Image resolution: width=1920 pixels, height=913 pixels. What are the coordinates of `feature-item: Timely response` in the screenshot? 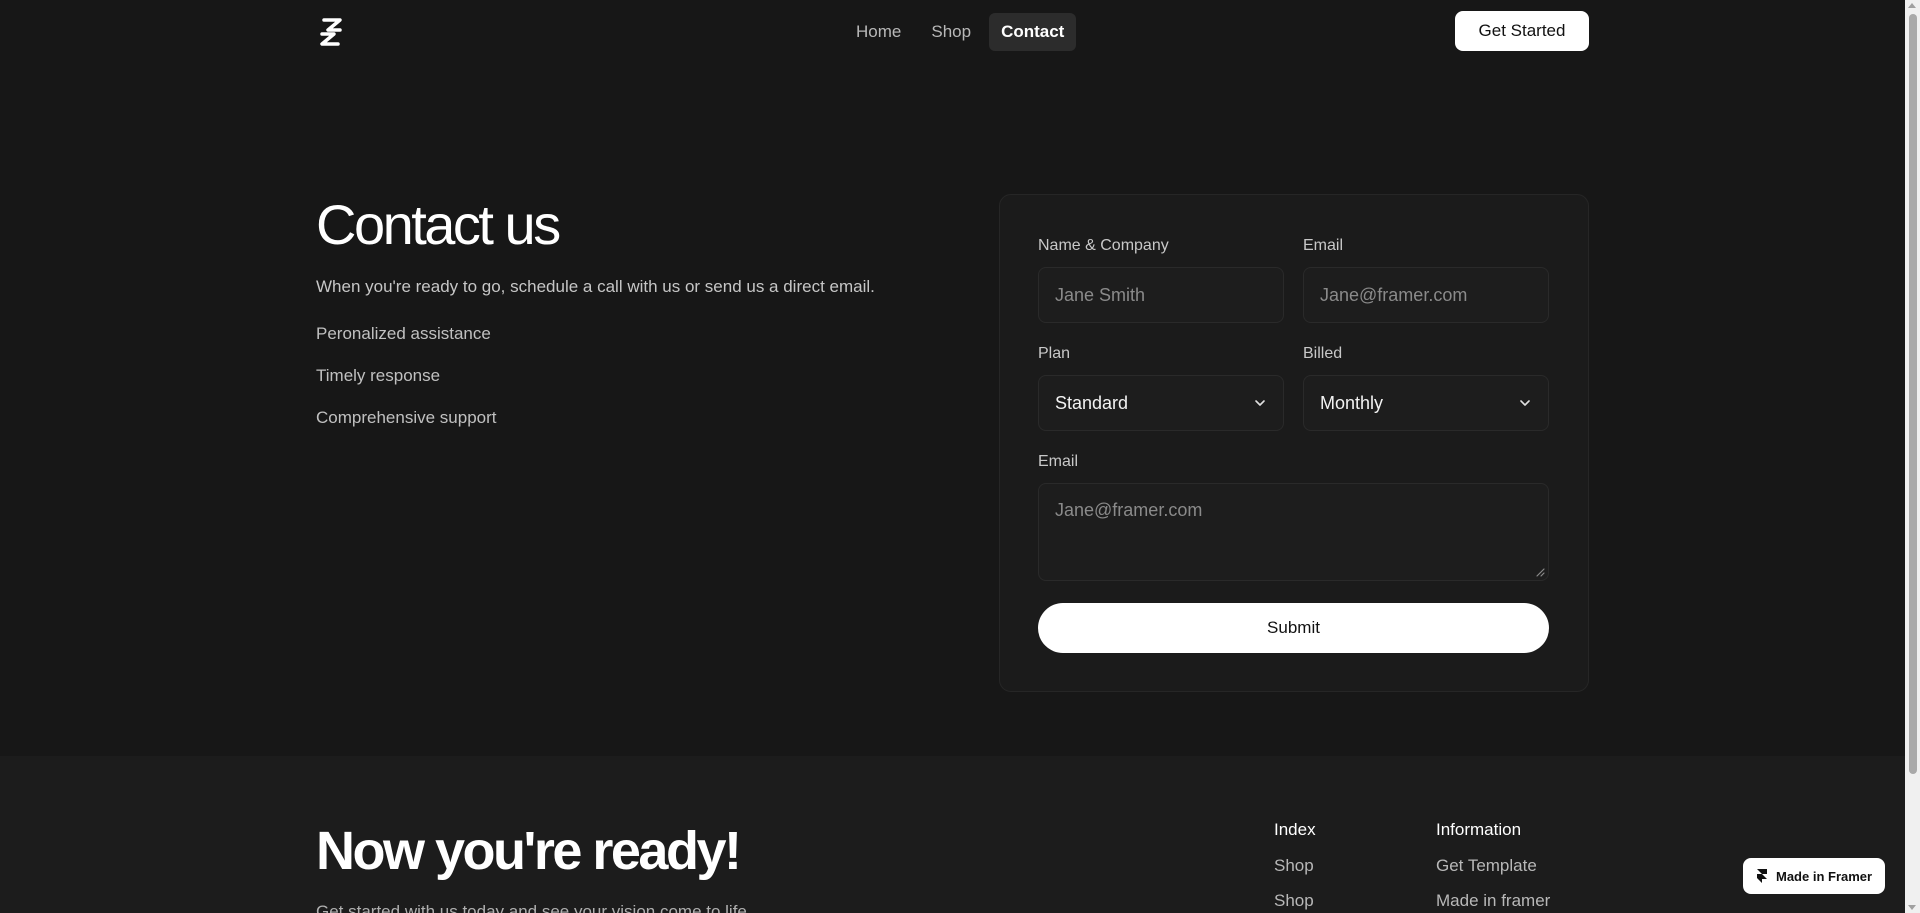 It's located at (378, 375).